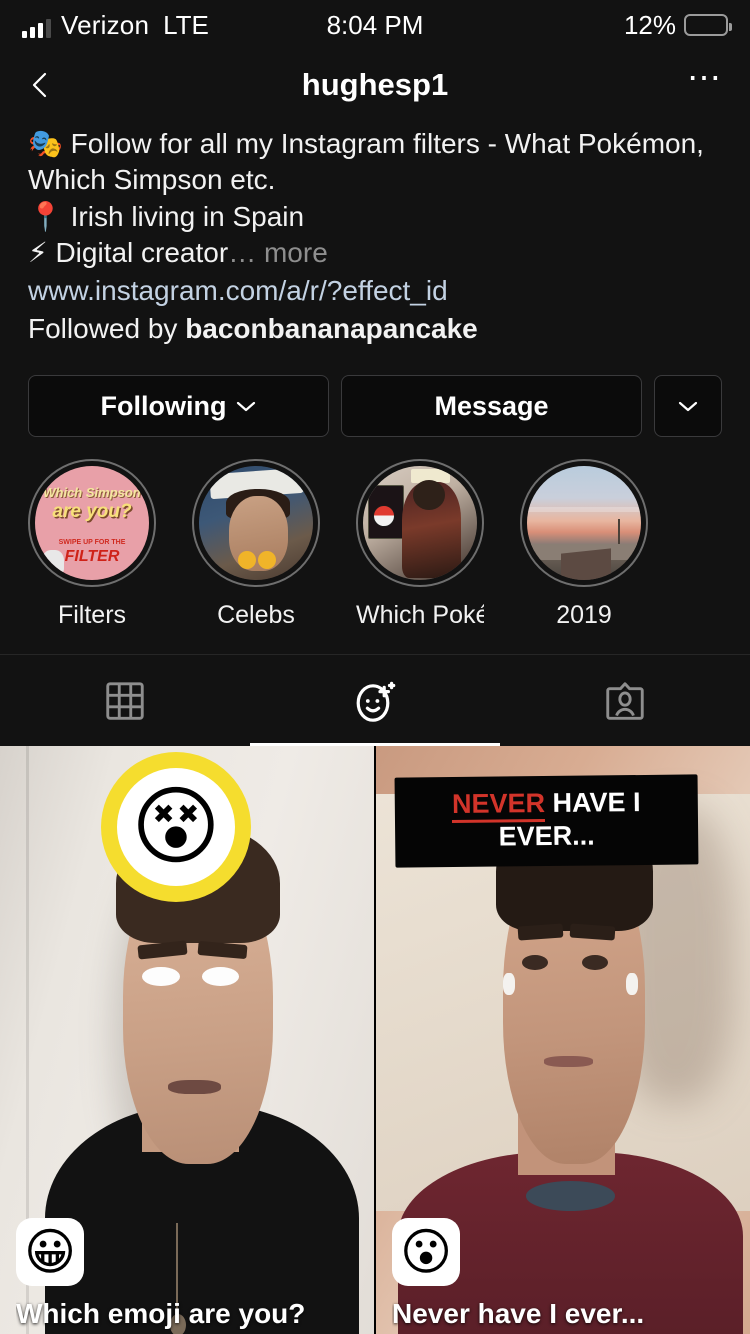  I want to click on pushpin-emoji: 📍, so click(45, 216).